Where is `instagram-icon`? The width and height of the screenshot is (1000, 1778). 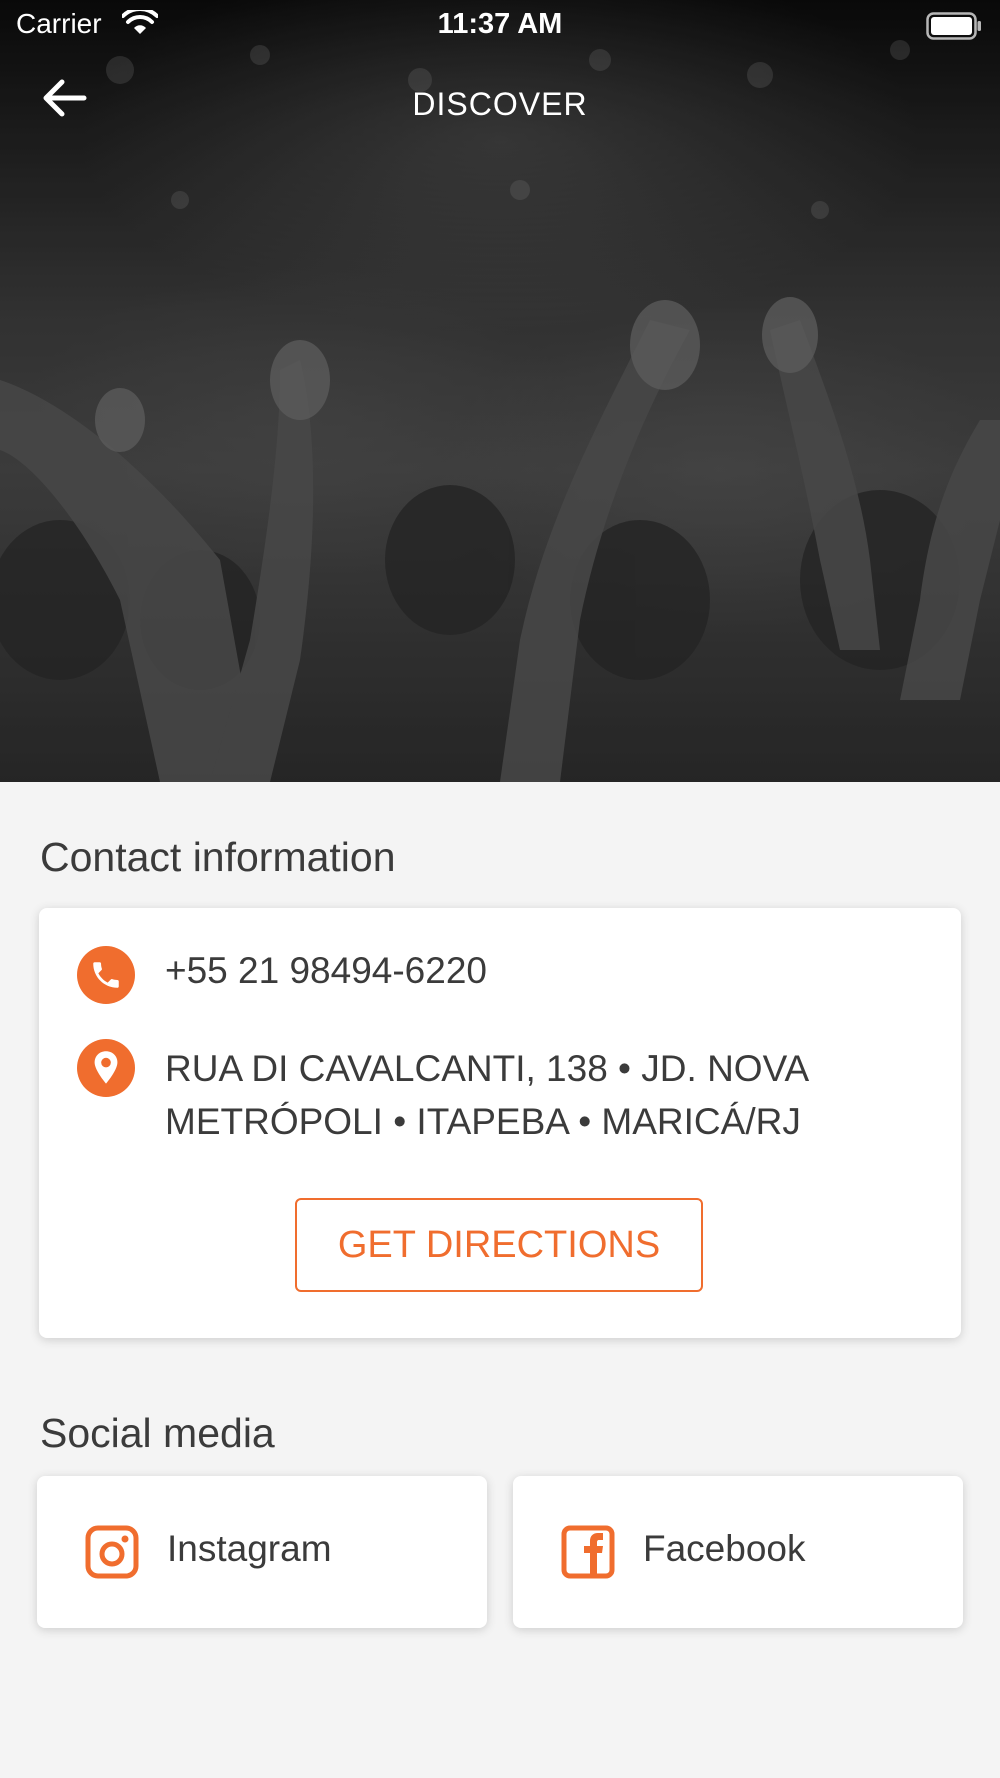 instagram-icon is located at coordinates (112, 1552).